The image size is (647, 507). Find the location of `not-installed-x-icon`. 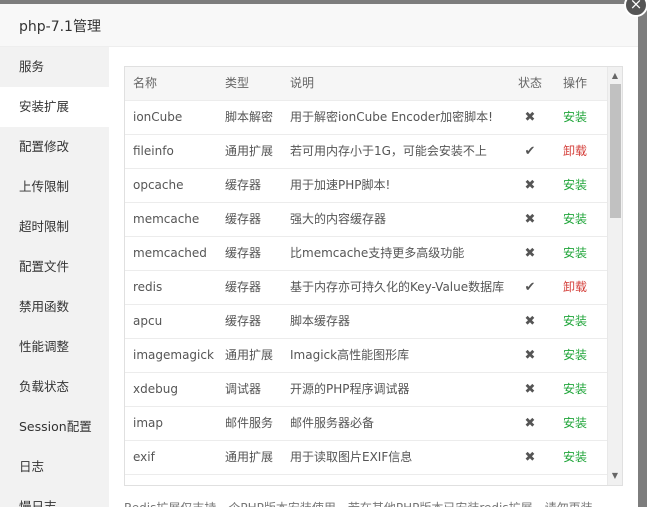

not-installed-x-icon is located at coordinates (530, 480).